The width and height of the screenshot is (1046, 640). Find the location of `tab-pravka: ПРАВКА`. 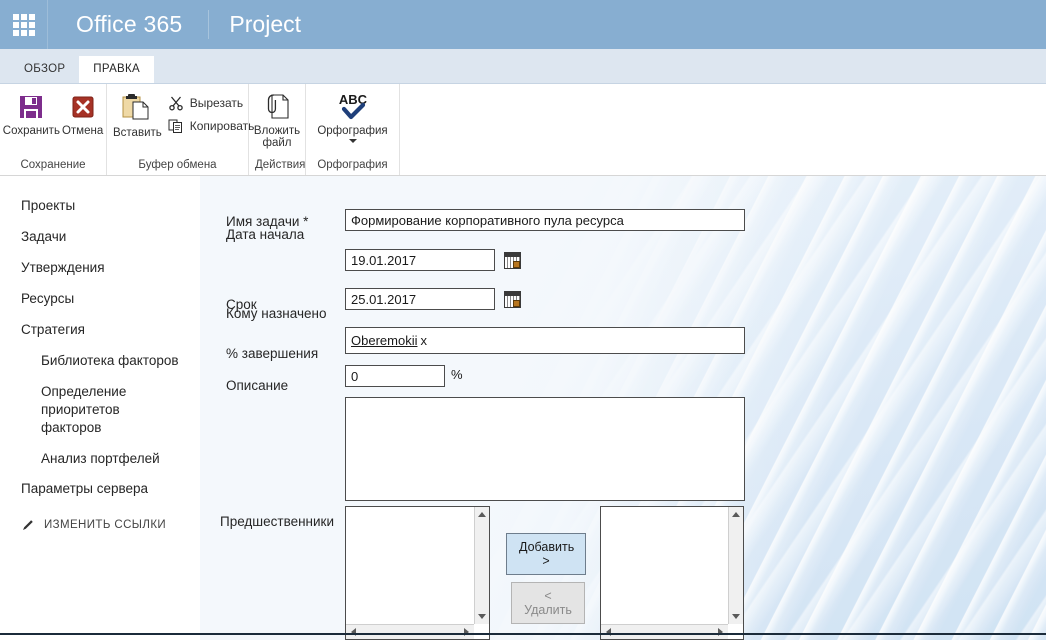

tab-pravka: ПРАВКА is located at coordinates (116, 69).